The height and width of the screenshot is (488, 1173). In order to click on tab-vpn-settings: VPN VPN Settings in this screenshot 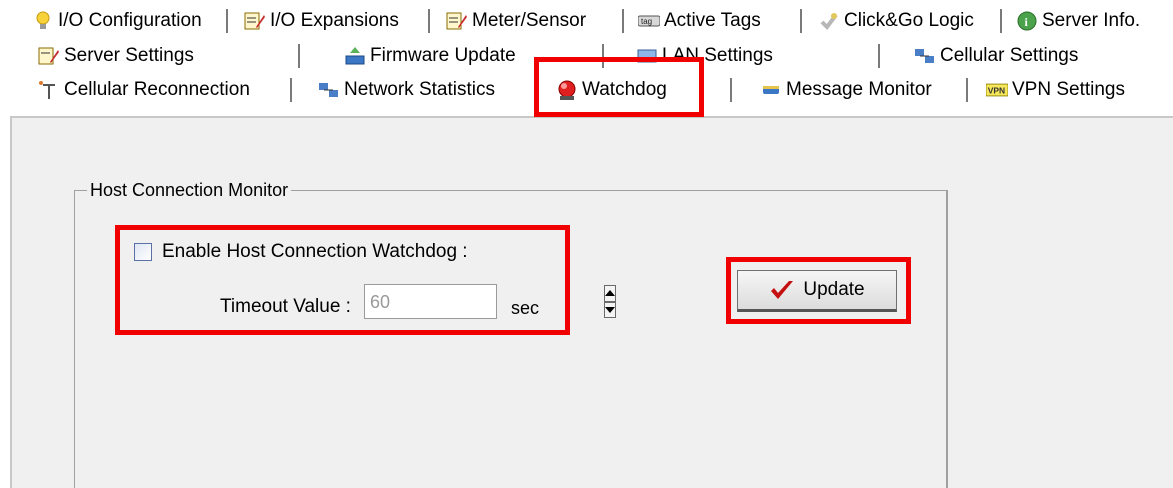, I will do `click(1055, 89)`.